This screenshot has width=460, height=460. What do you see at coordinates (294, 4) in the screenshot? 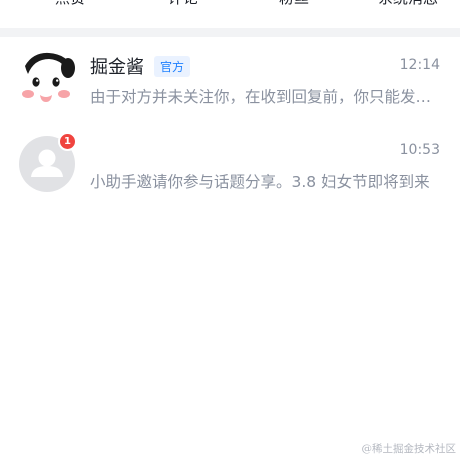
I see `tab-followers: 粉丝` at bounding box center [294, 4].